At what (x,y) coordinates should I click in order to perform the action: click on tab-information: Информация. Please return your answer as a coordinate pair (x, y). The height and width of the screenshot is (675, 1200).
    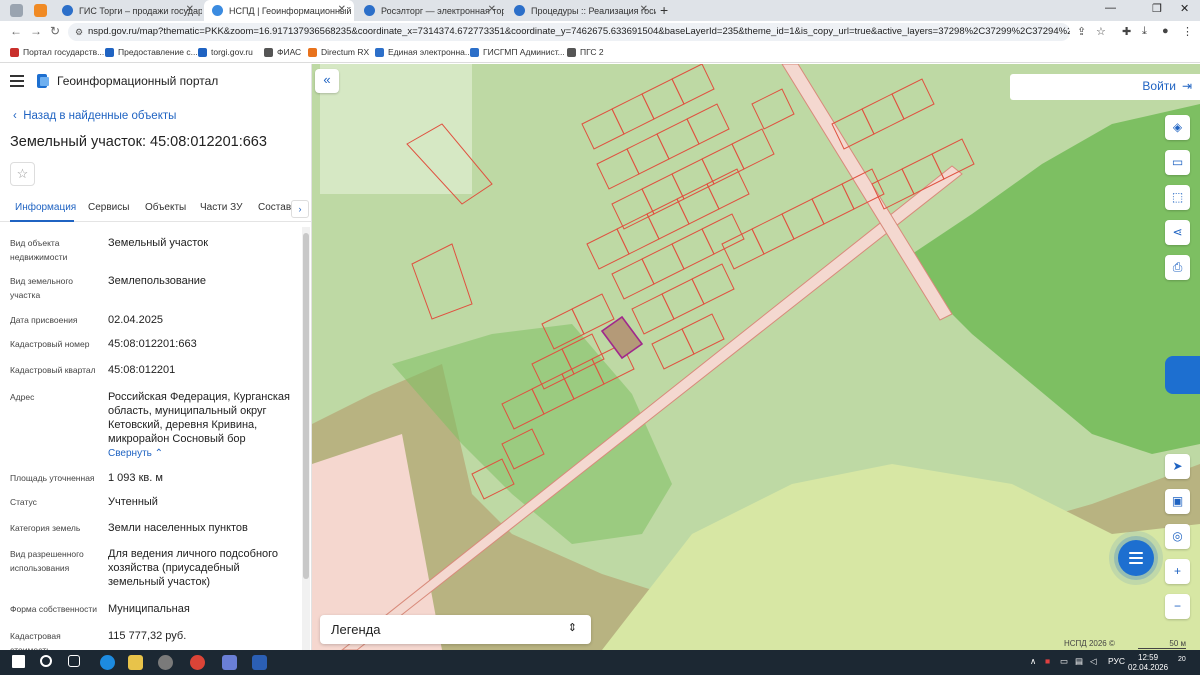
    Looking at the image, I should click on (45, 207).